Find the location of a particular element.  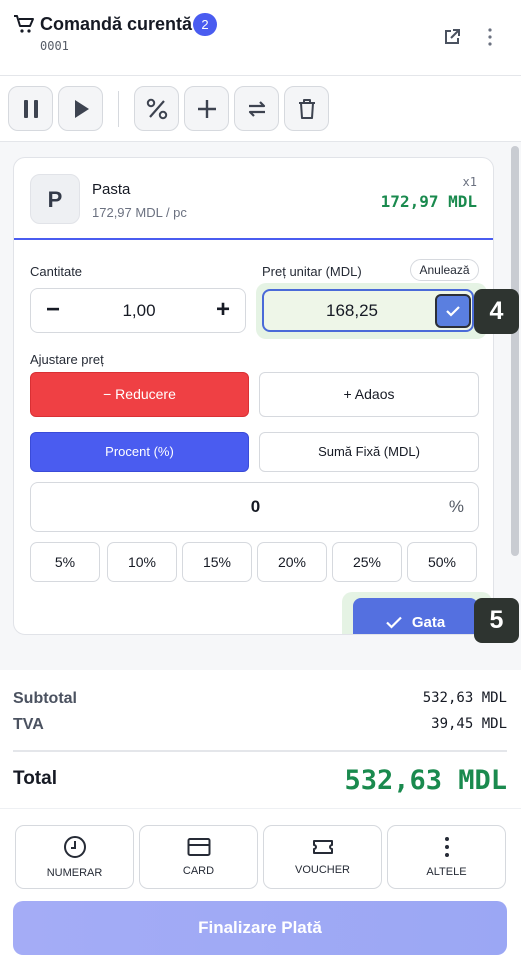

pay-other-button: ALTELE is located at coordinates (446, 857).